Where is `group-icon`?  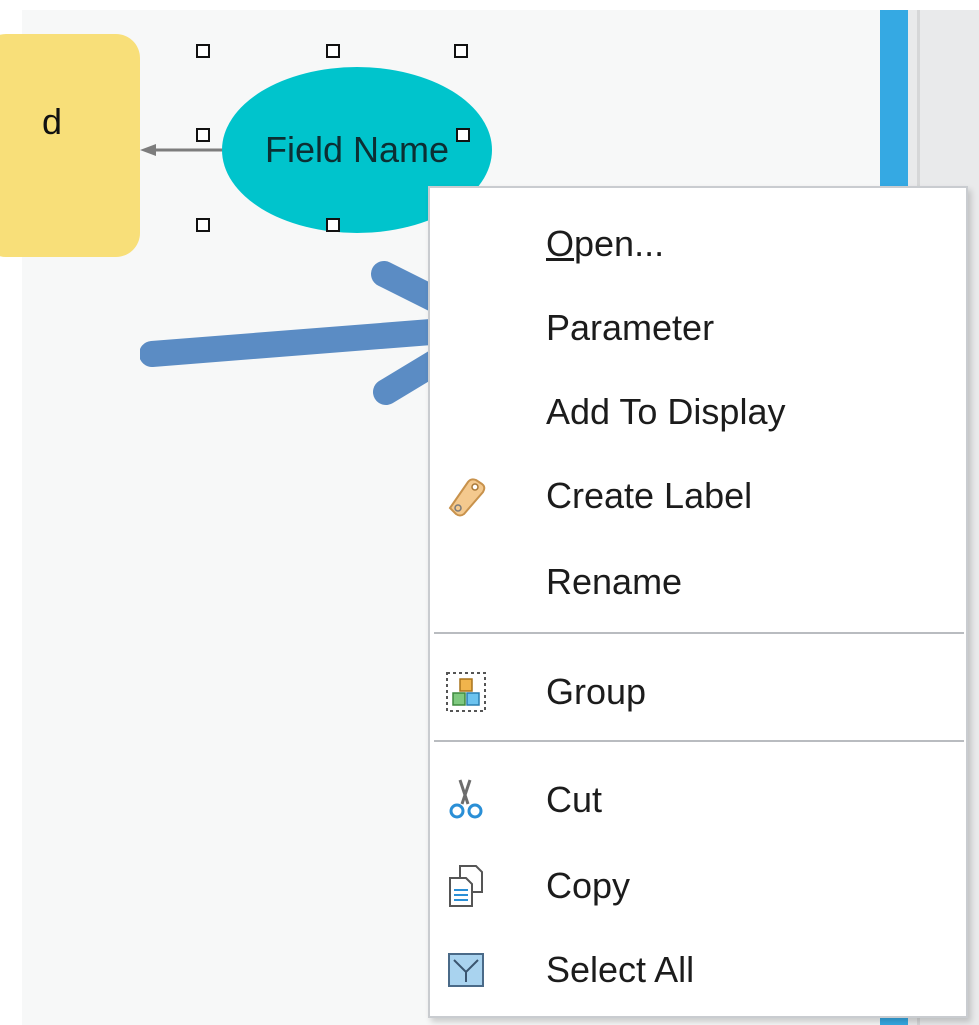
group-icon is located at coordinates (466, 692).